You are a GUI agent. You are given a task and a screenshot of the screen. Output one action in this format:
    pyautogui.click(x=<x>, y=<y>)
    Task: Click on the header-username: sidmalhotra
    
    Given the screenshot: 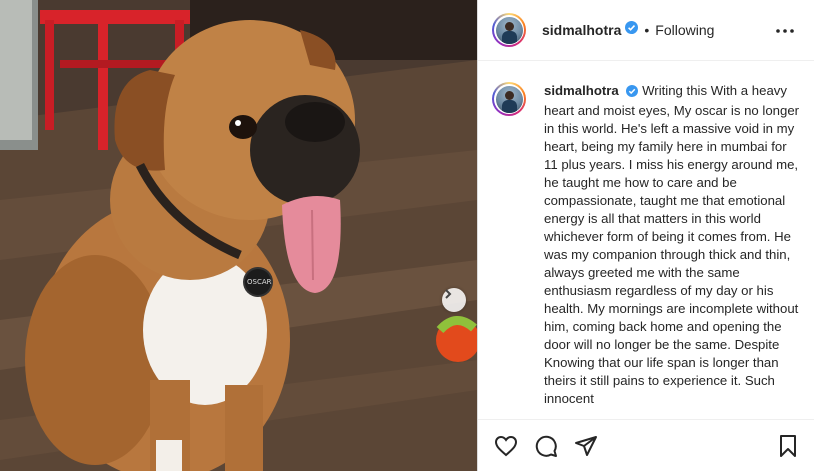 What is the action you would take?
    pyautogui.click(x=581, y=30)
    